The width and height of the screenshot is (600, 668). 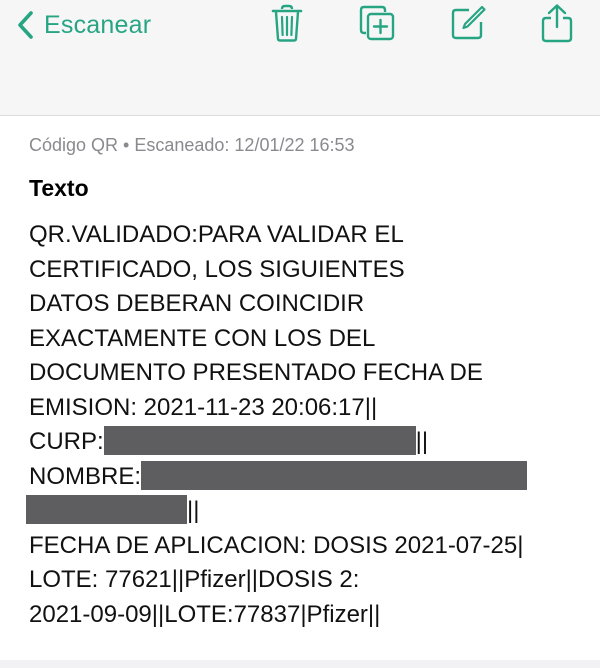 I want to click on text-line: EXACTAMENTE CON LOS DEL, so click(x=202, y=338).